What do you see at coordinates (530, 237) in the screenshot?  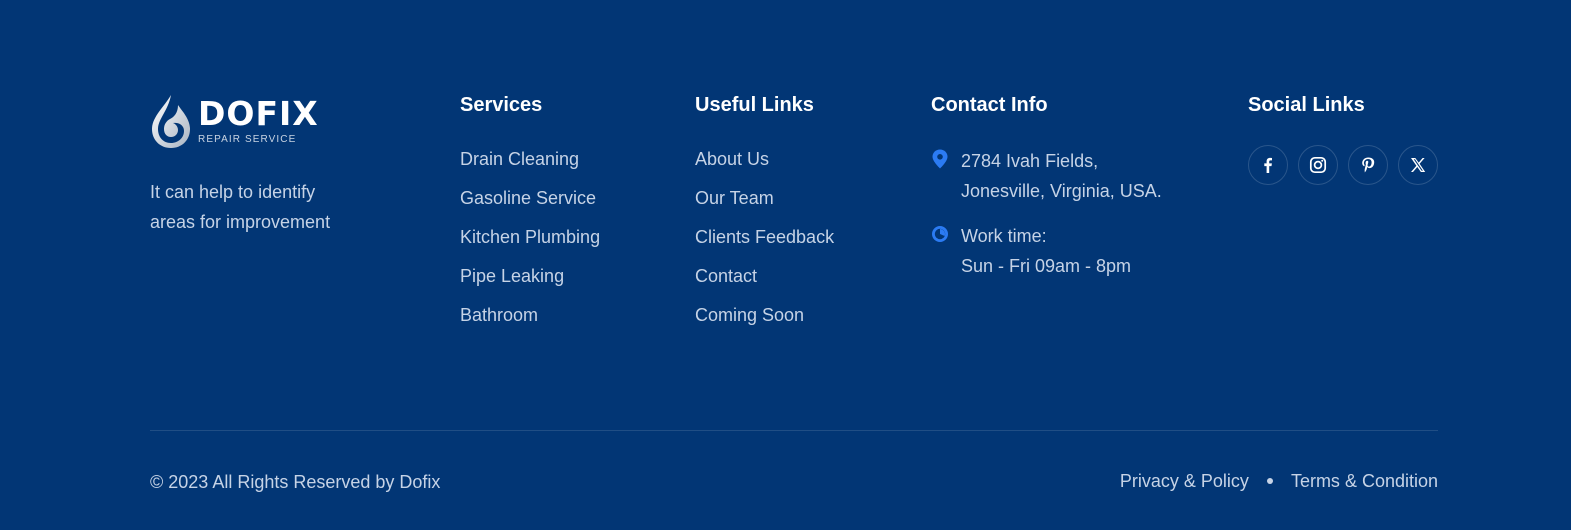 I see `services-link: Kitchen Plumbing` at bounding box center [530, 237].